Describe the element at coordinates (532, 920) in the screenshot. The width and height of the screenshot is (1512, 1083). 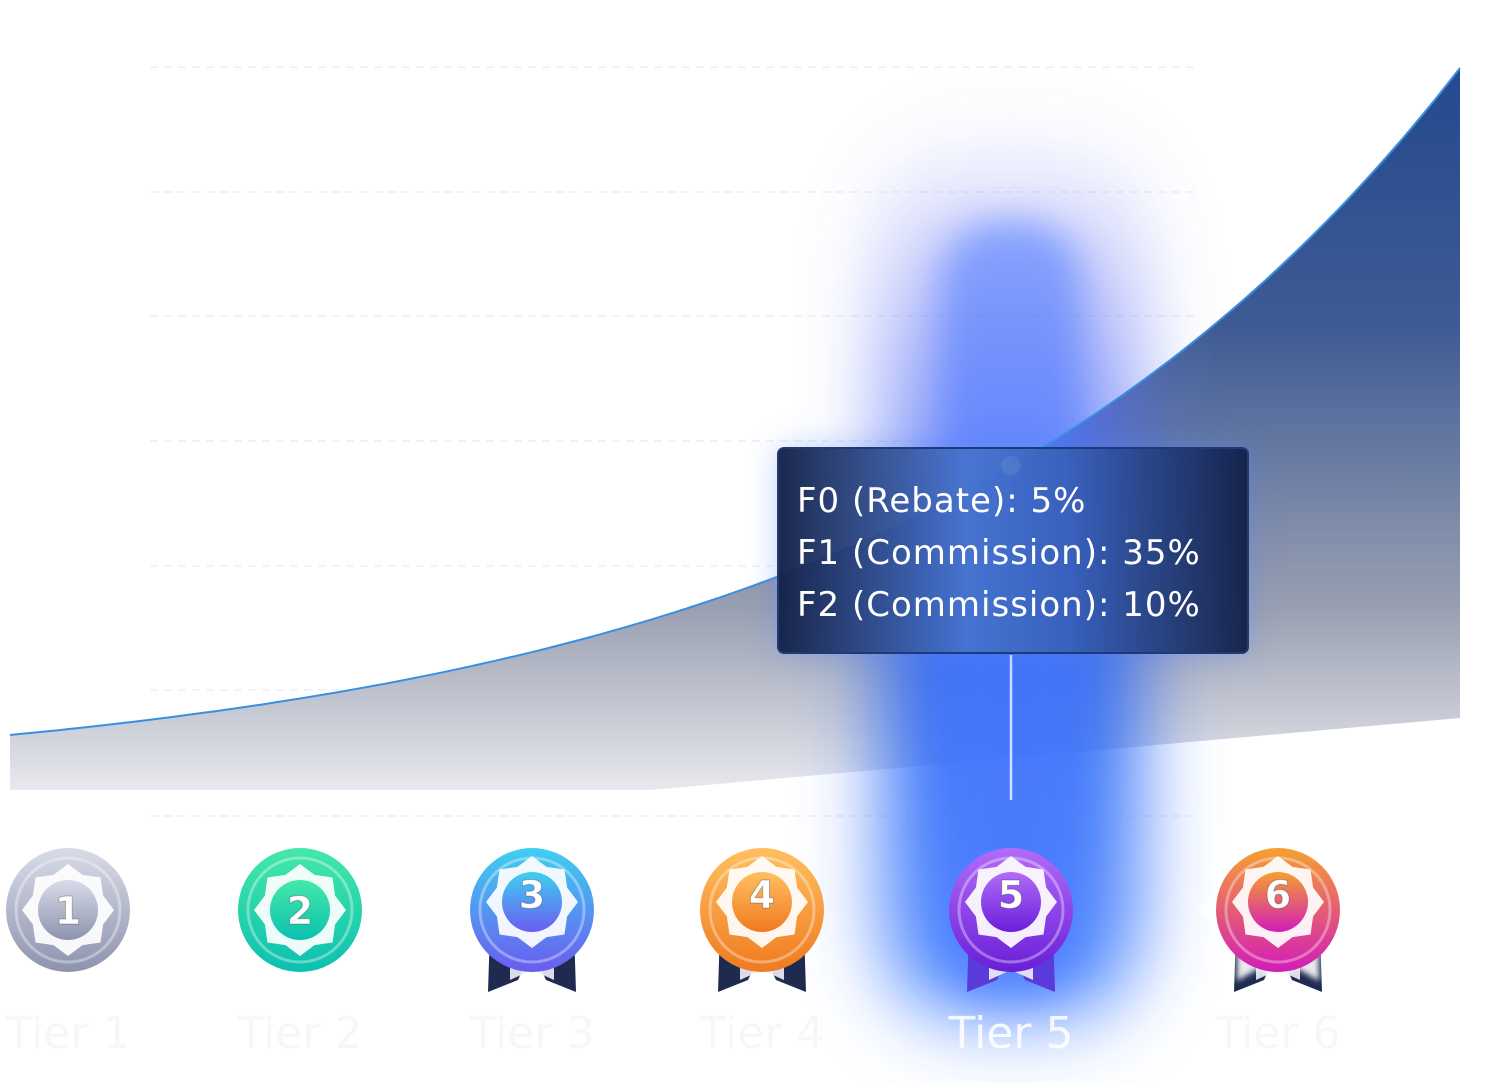
I see `tier-3-badge: 3` at that location.